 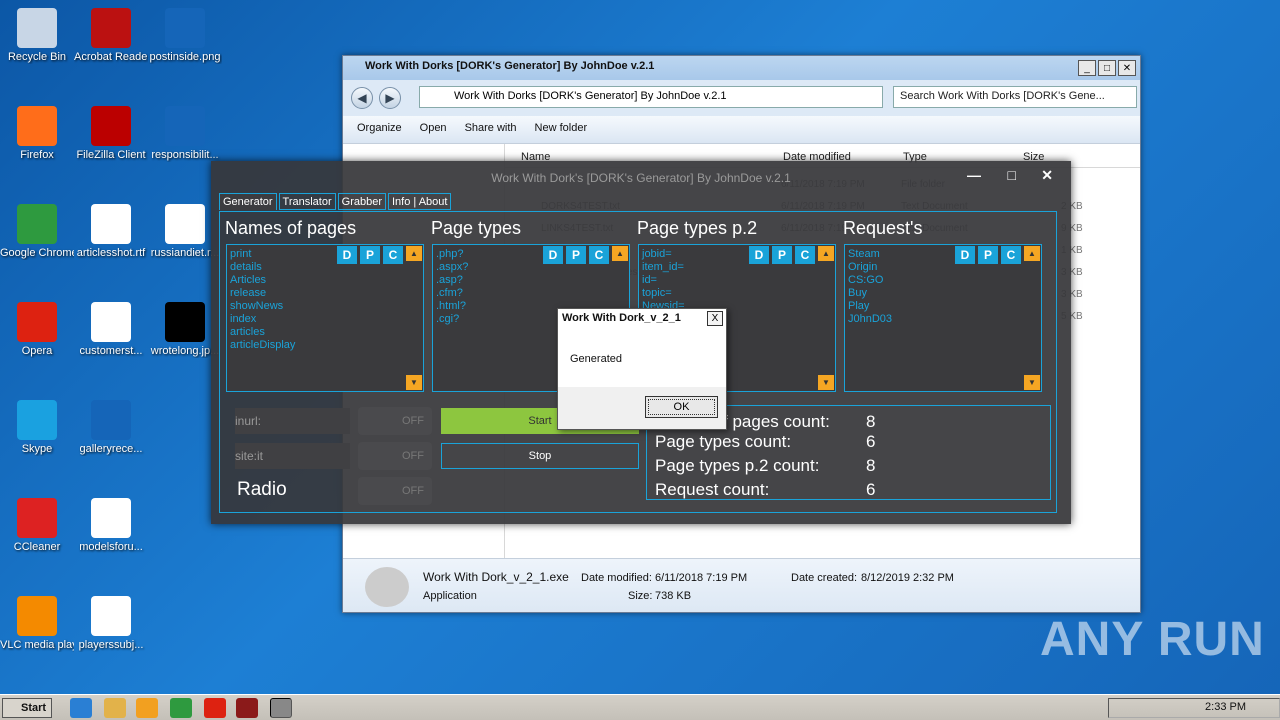 What do you see at coordinates (262, 306) in the screenshot?
I see `list-item: showNews` at bounding box center [262, 306].